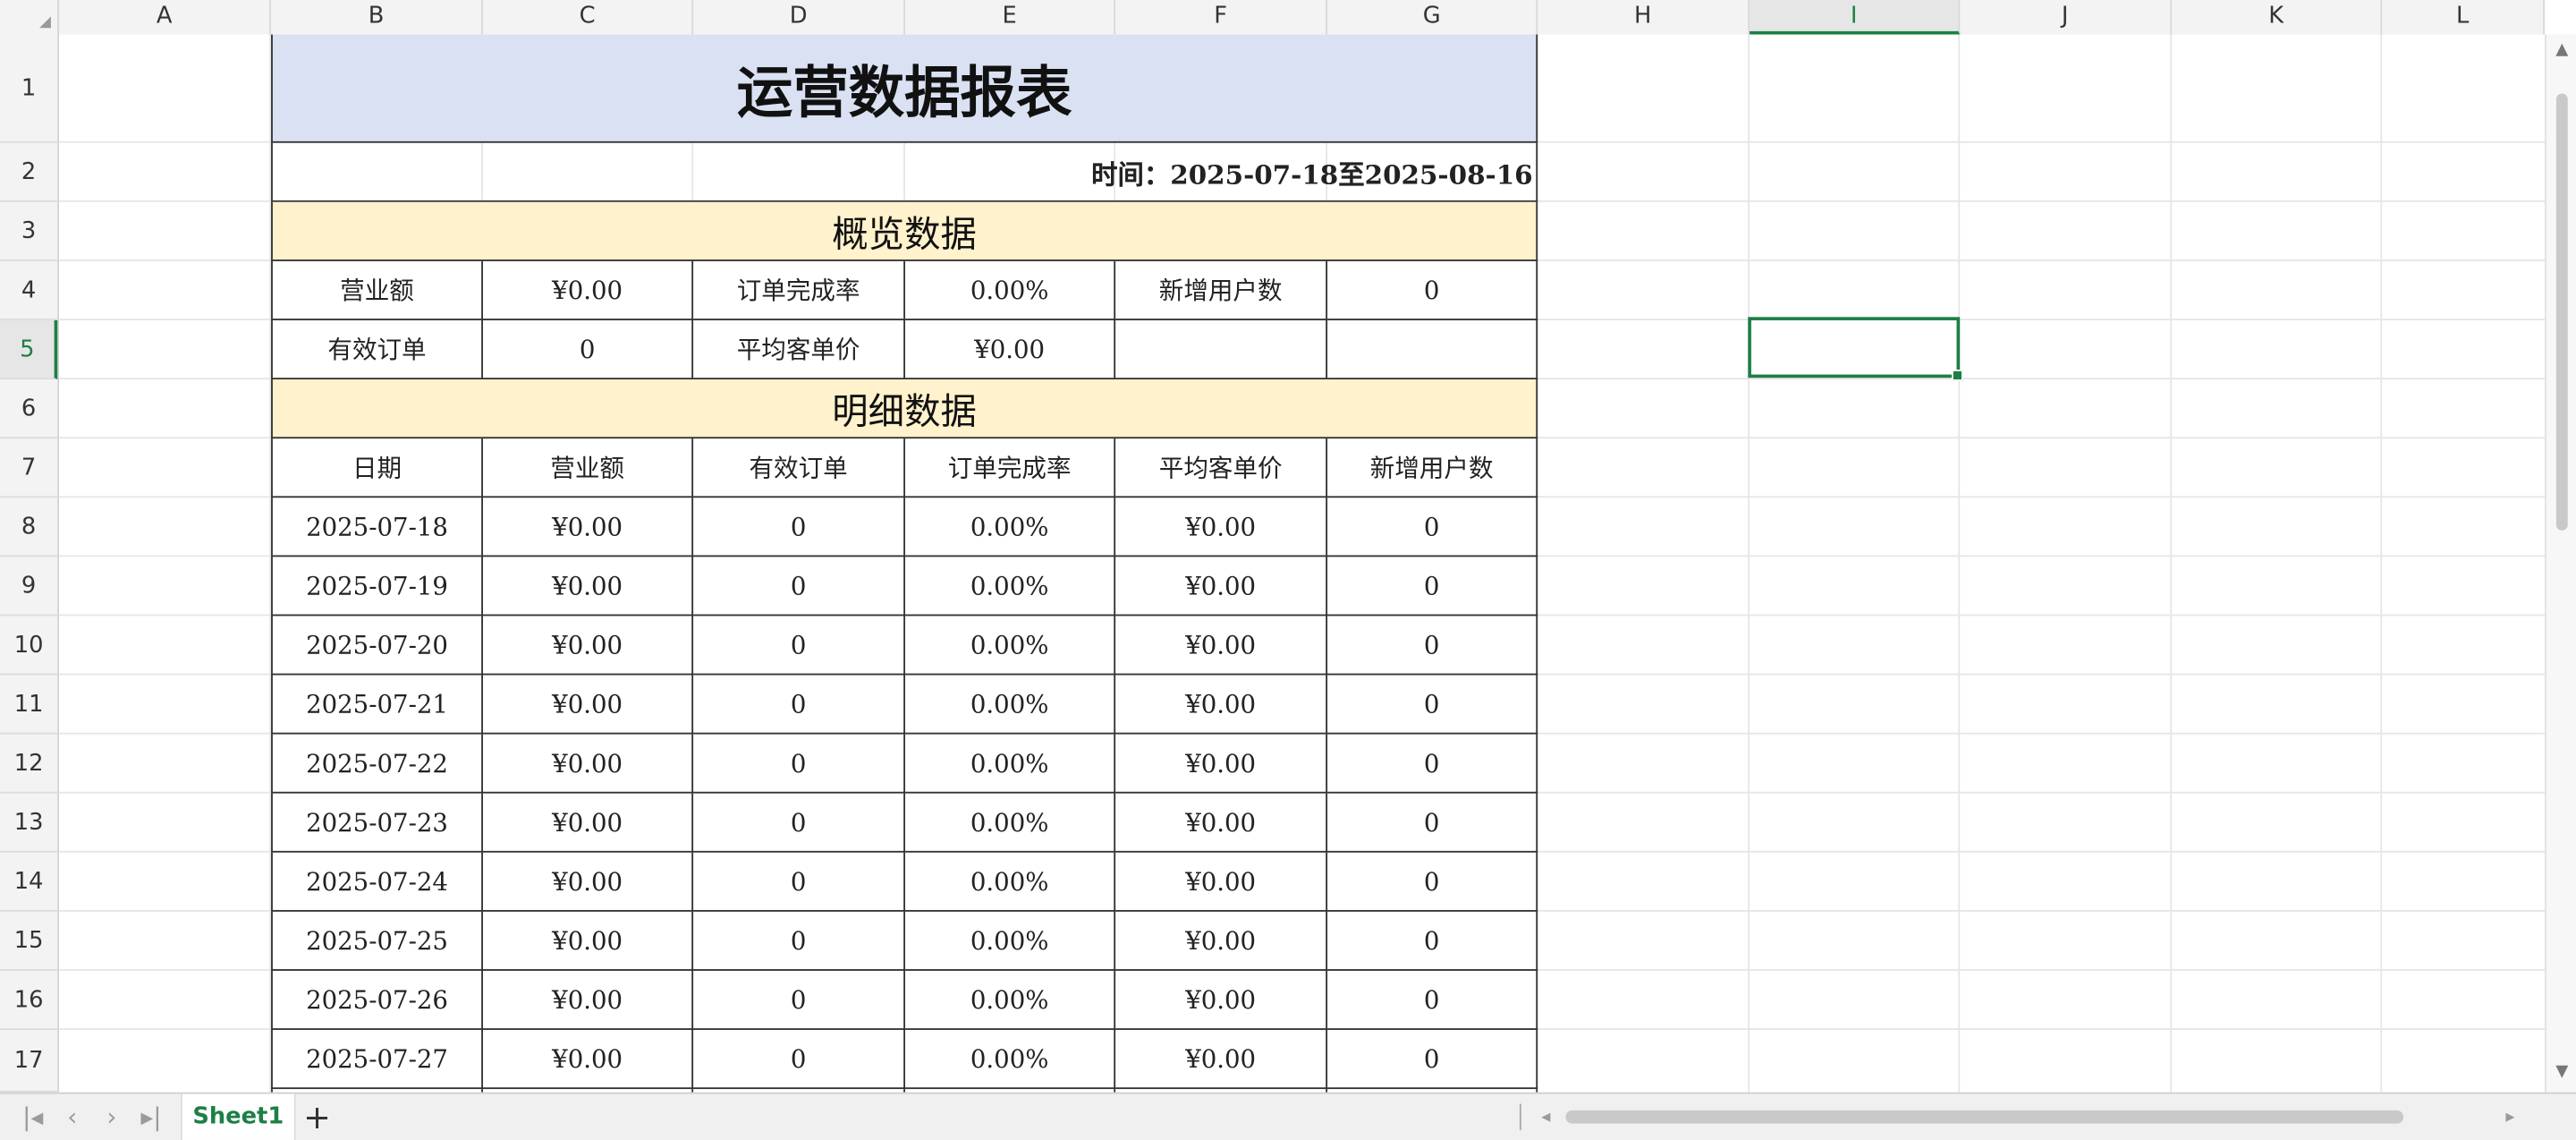 The height and width of the screenshot is (1140, 2576). What do you see at coordinates (1432, 17) in the screenshot?
I see `column-header-g: G` at bounding box center [1432, 17].